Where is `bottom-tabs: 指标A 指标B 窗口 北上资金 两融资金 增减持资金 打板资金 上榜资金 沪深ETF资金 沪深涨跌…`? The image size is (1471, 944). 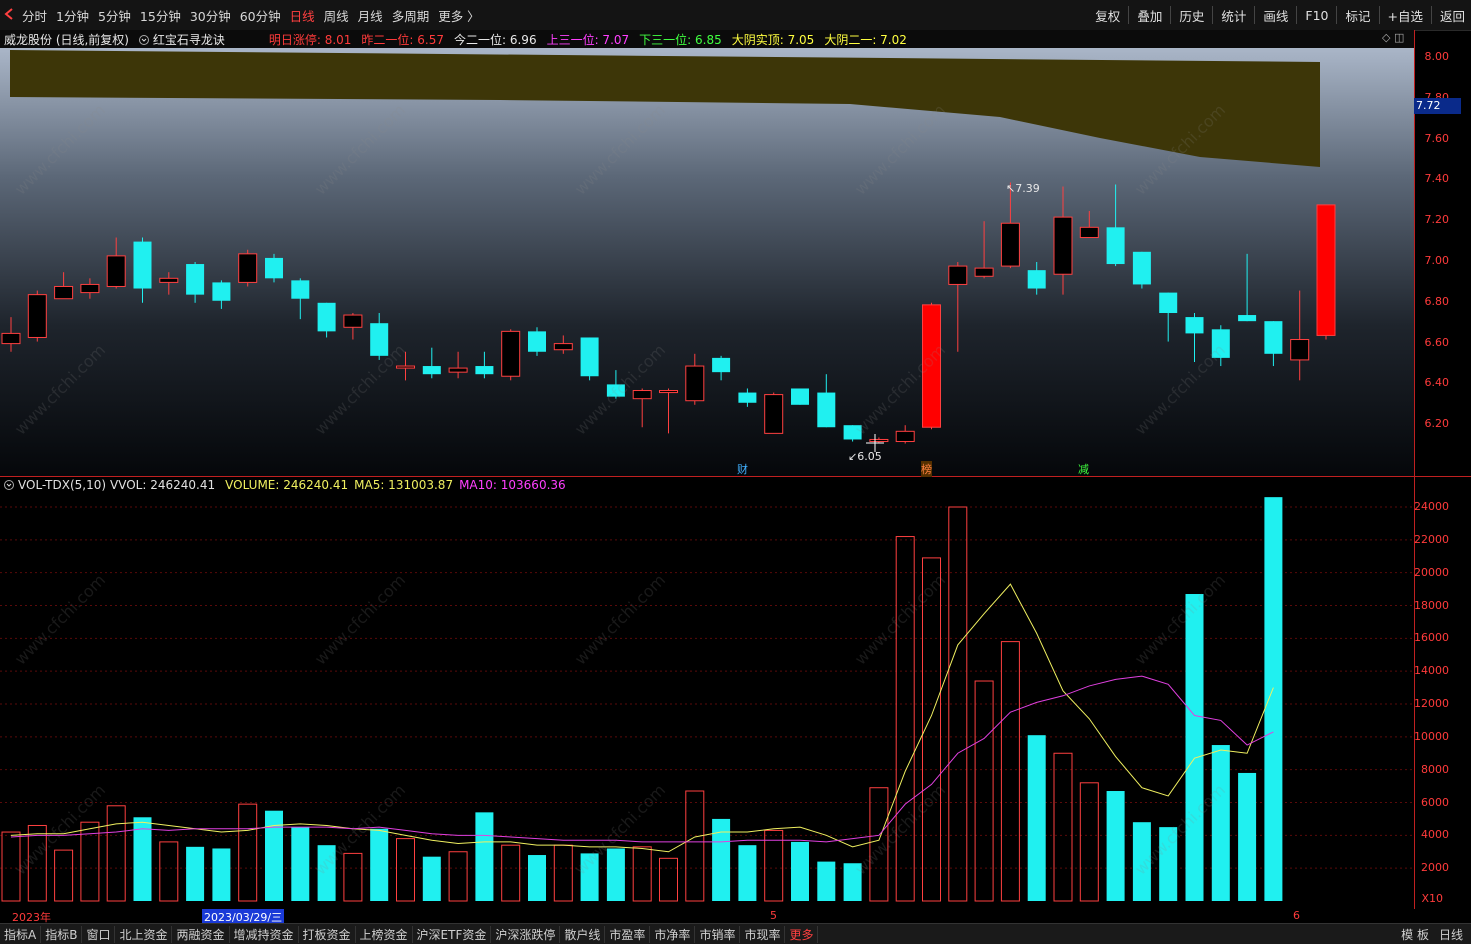
bottom-tabs: 指标A 指标B 窗口 北上资金 两融资金 增减持资金 打板资金 上榜资金 沪深ETF资金 沪深涨跌… is located at coordinates (409, 934).